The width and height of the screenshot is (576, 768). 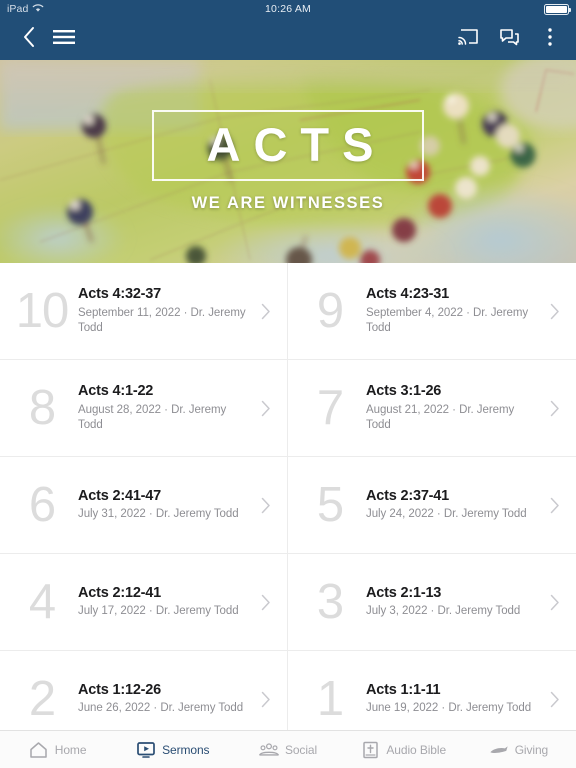 What do you see at coordinates (42, 310) in the screenshot?
I see `sermon-number: 10` at bounding box center [42, 310].